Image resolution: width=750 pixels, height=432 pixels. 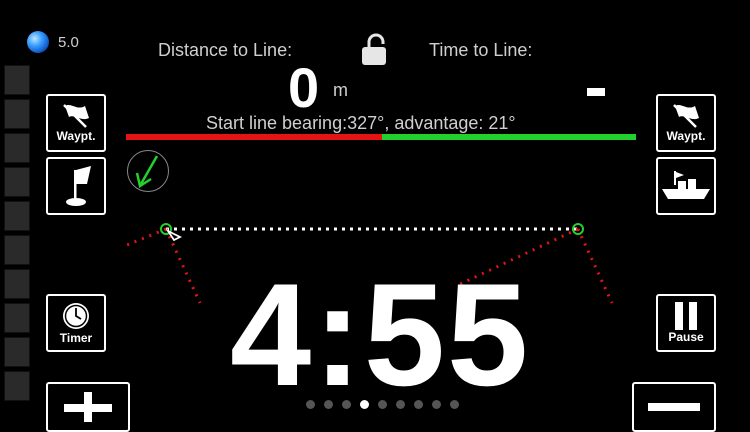 What do you see at coordinates (76, 136) in the screenshot?
I see `waypoint-left-label: Waypt.` at bounding box center [76, 136].